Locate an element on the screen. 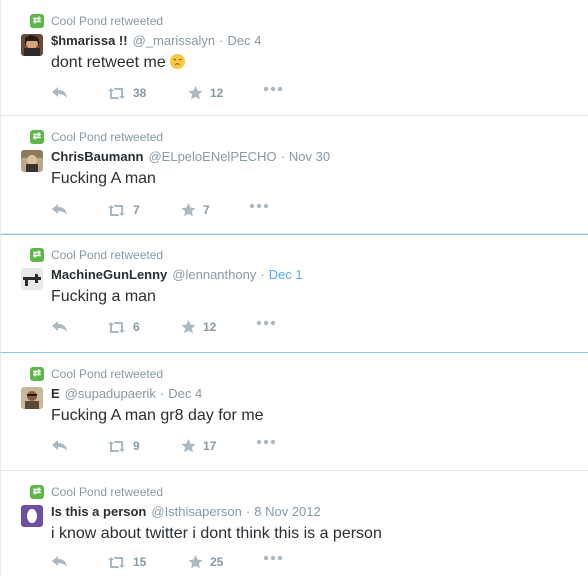 This screenshot has height=576, width=588. author-username: @_marissalyn is located at coordinates (174, 40).